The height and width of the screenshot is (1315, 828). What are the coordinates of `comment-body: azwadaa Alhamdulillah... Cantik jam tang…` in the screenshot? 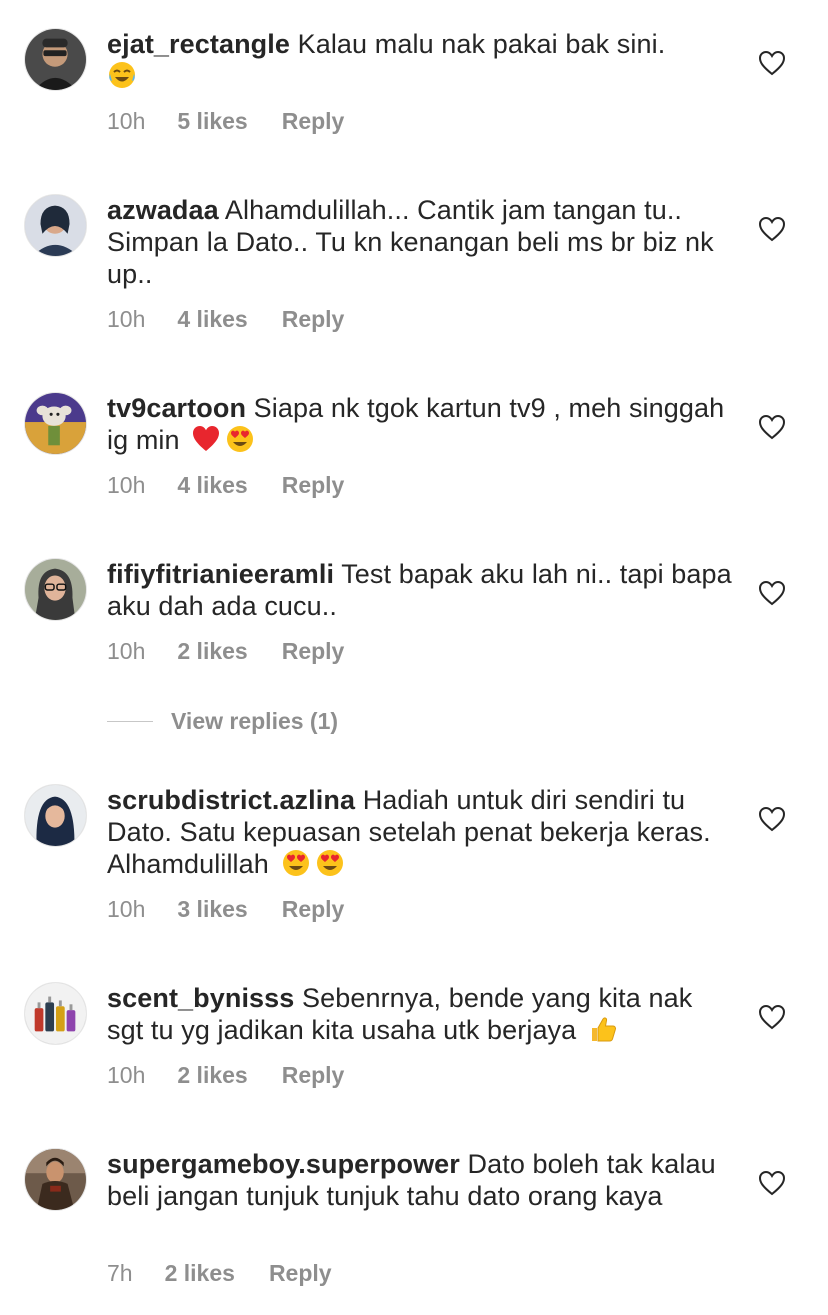 It's located at (419, 242).